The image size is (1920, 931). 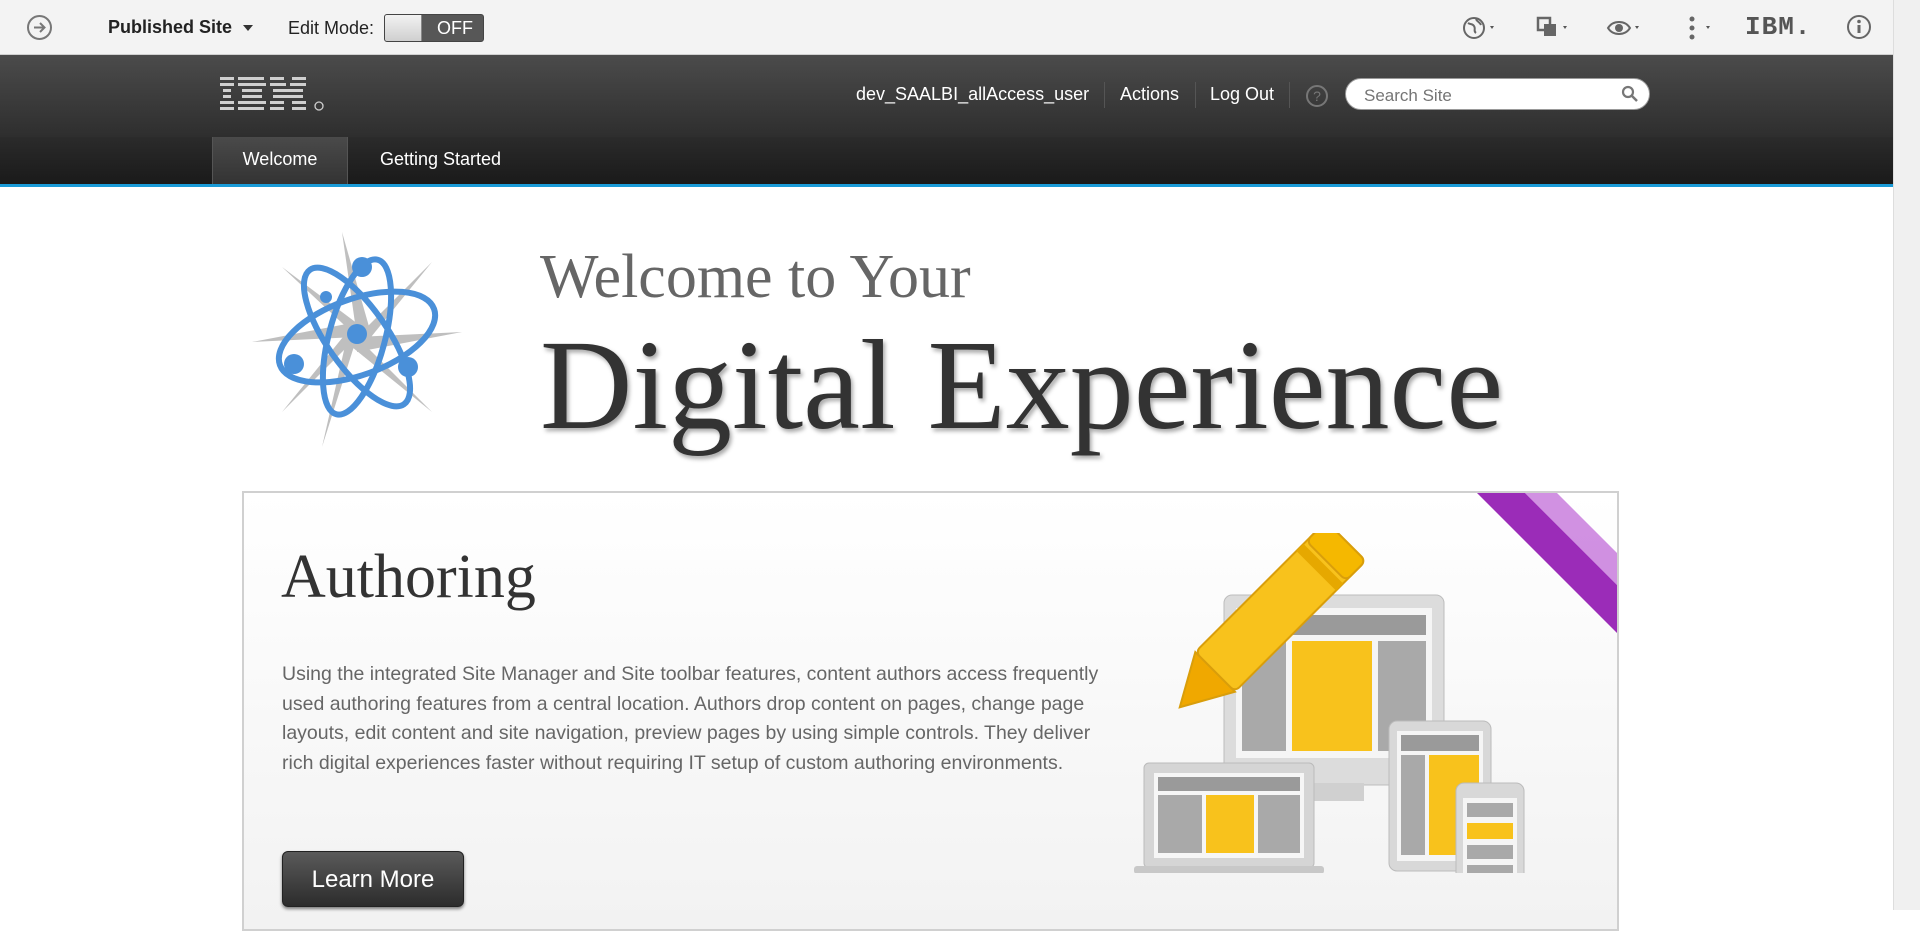 I want to click on layers-icon, so click(x=1555, y=30).